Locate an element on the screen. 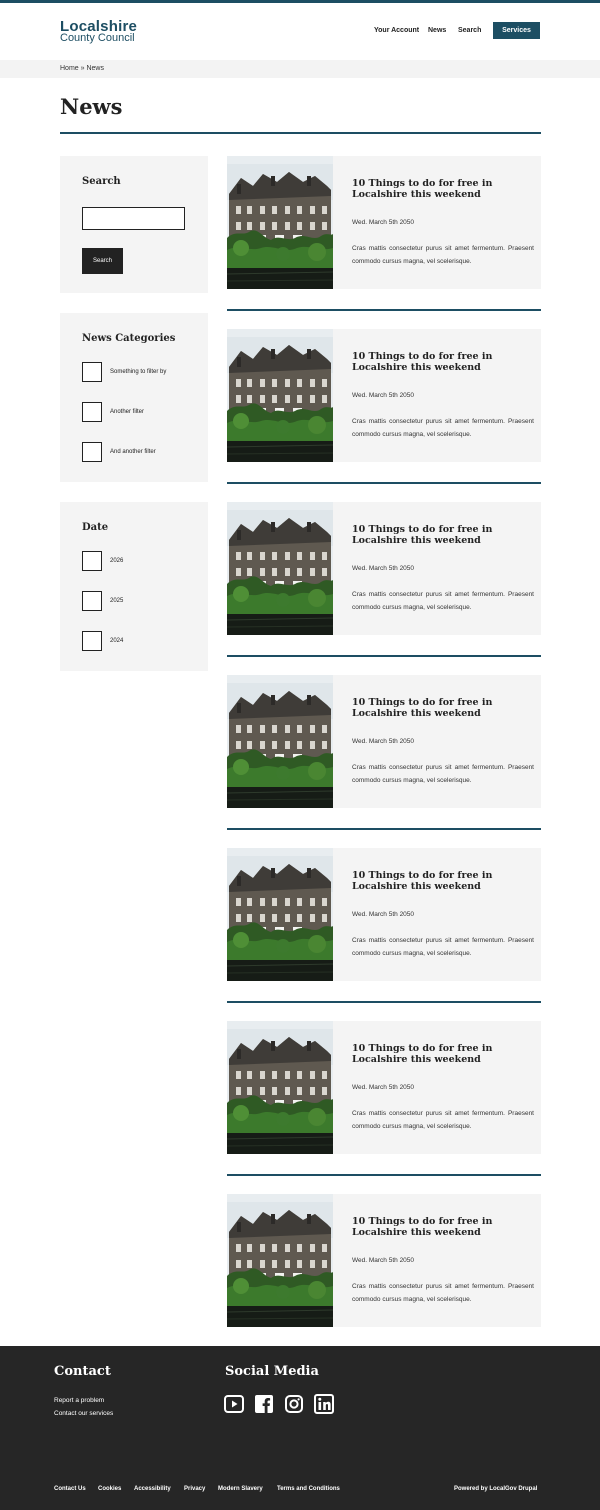 The image size is (600, 1510). search-panel: Search Search is located at coordinates (134, 224).